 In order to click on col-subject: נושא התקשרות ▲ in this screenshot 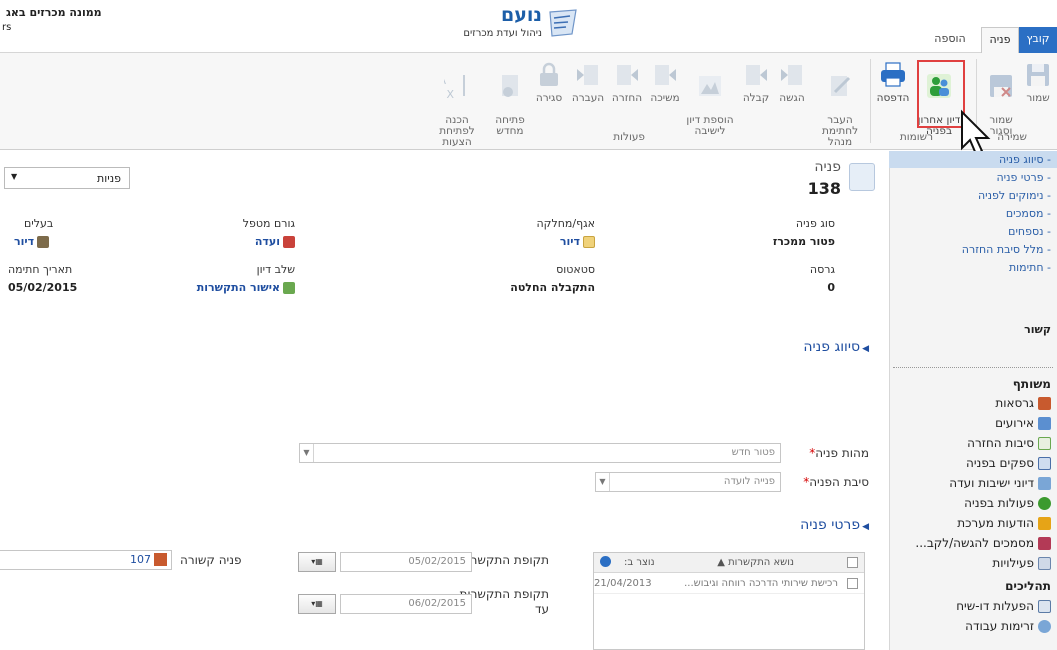, I will do `click(755, 562)`.